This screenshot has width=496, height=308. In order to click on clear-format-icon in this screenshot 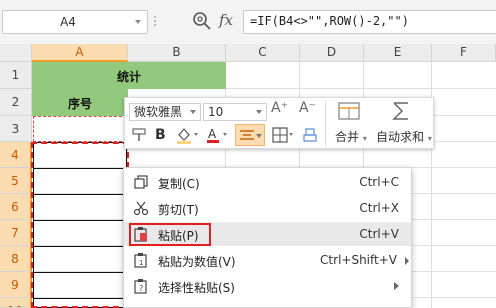, I will do `click(310, 135)`.